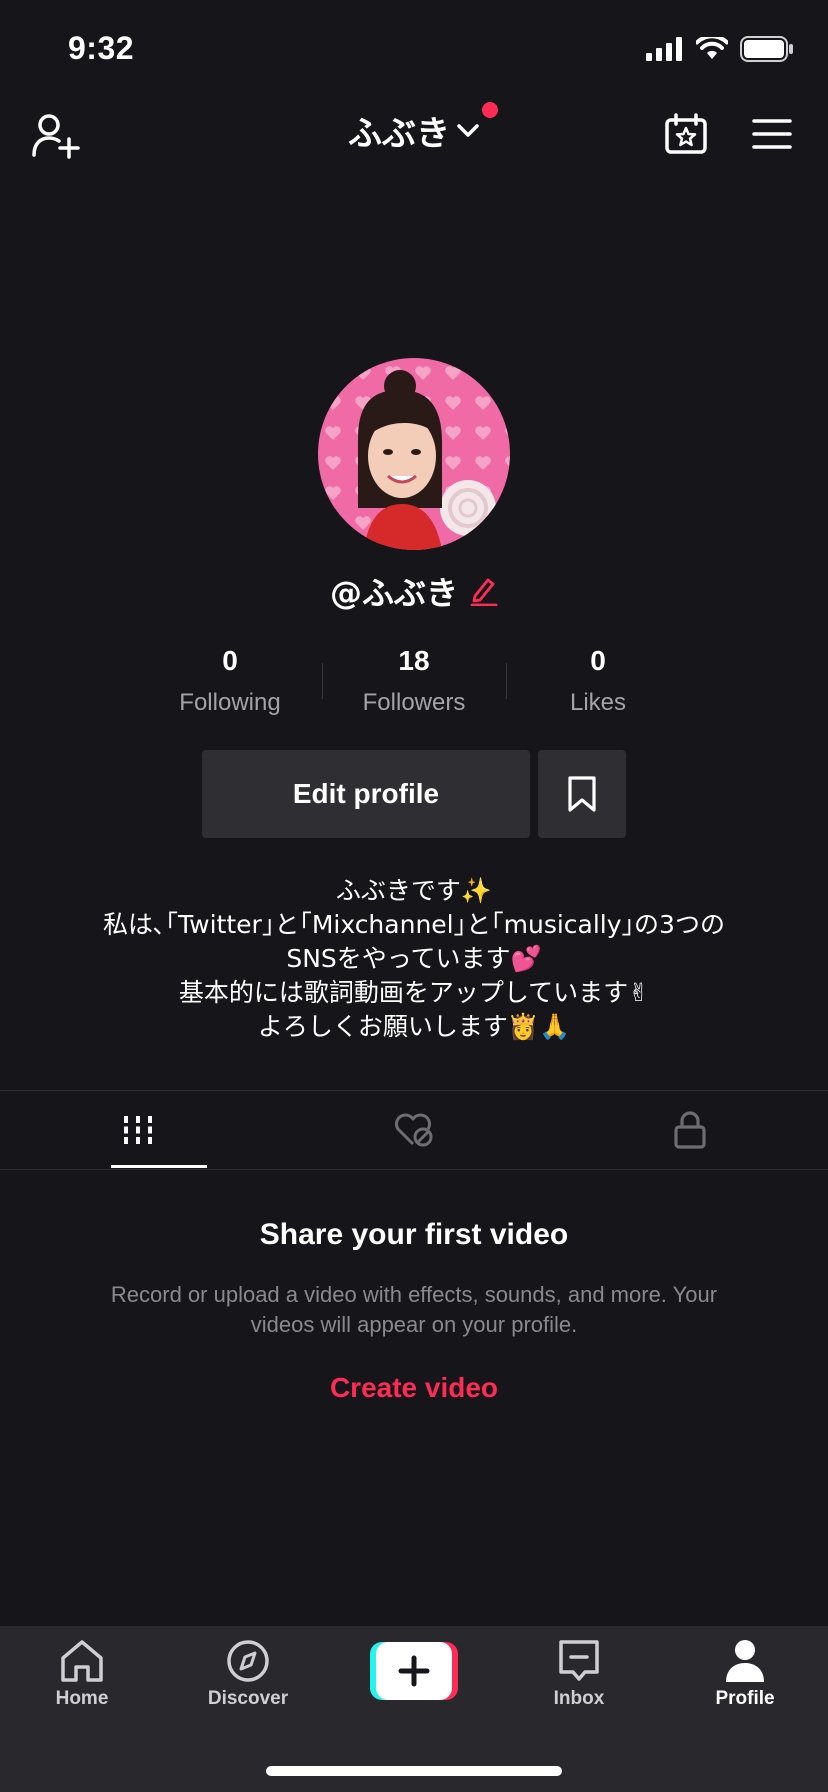 This screenshot has height=1792, width=828. I want to click on home-icon, so click(82, 1661).